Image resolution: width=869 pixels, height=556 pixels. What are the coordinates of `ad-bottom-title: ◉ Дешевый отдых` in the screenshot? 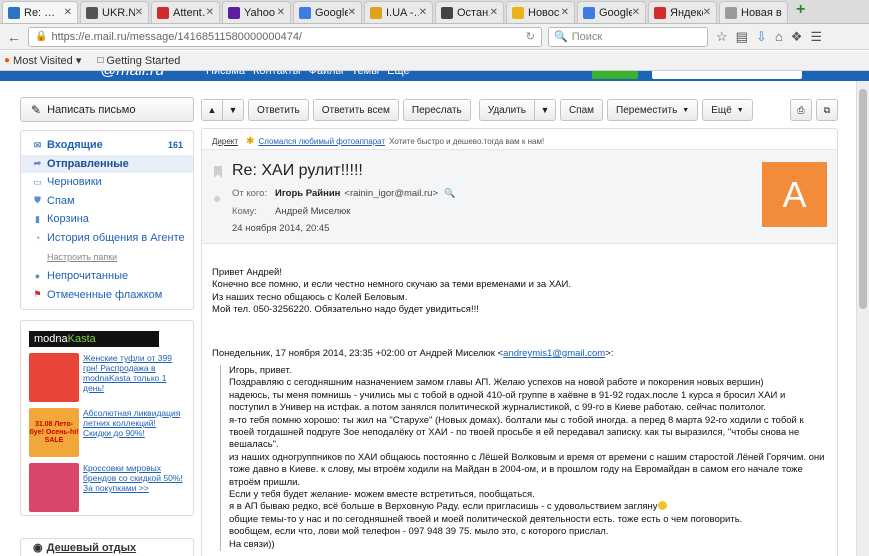 It's located at (107, 547).